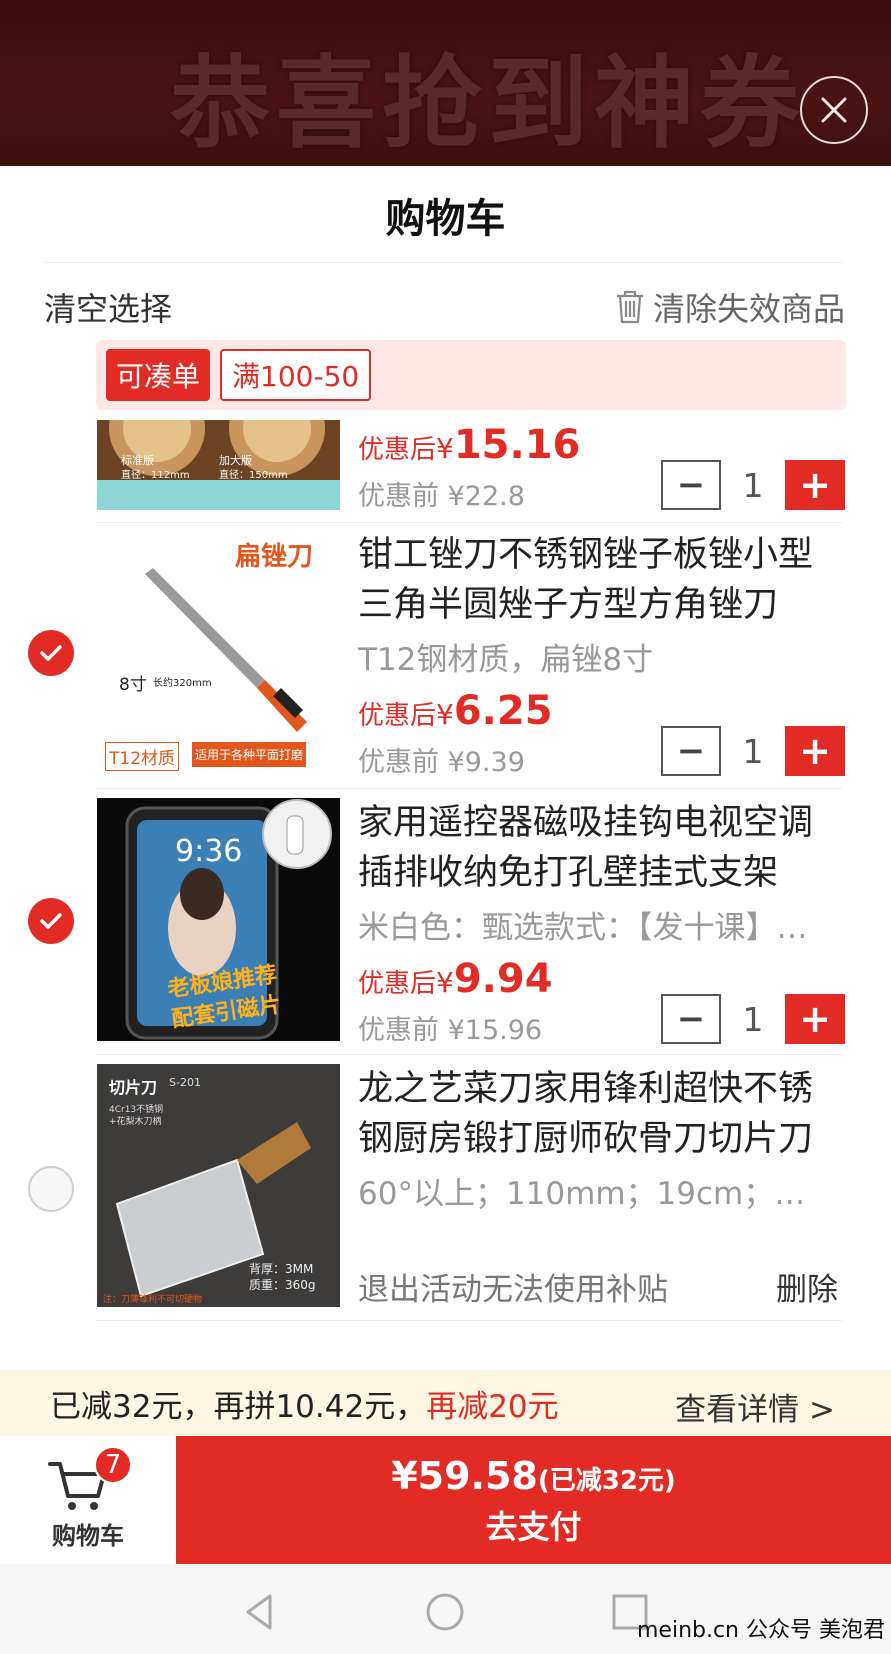 This screenshot has height=1654, width=891. I want to click on thumb-label: T12材质, so click(142, 756).